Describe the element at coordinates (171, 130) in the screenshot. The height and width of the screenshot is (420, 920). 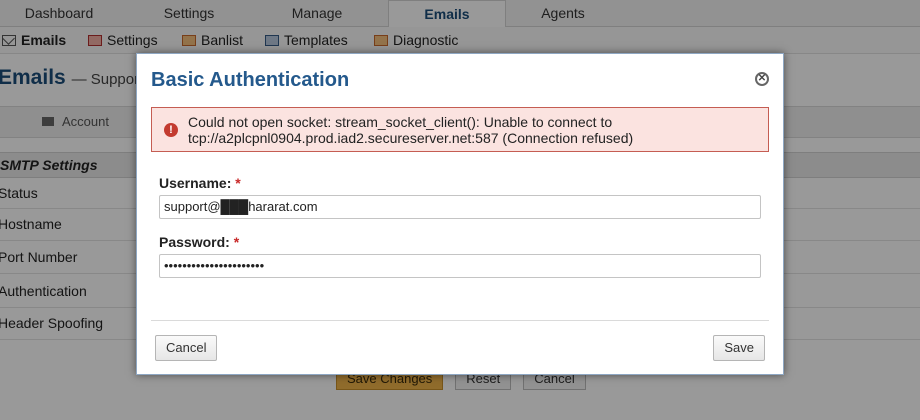
I see `error-icon: !` at that location.